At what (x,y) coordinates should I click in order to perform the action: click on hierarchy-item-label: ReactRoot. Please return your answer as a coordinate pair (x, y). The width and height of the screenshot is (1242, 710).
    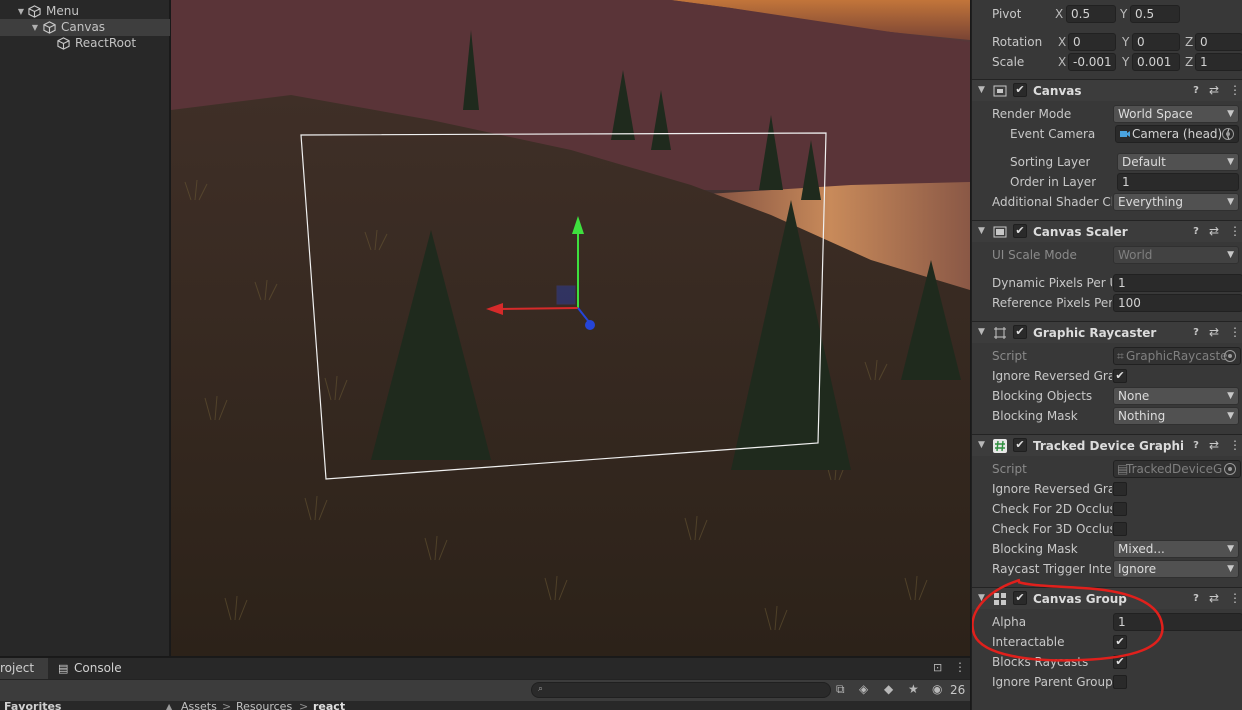
    Looking at the image, I should click on (106, 43).